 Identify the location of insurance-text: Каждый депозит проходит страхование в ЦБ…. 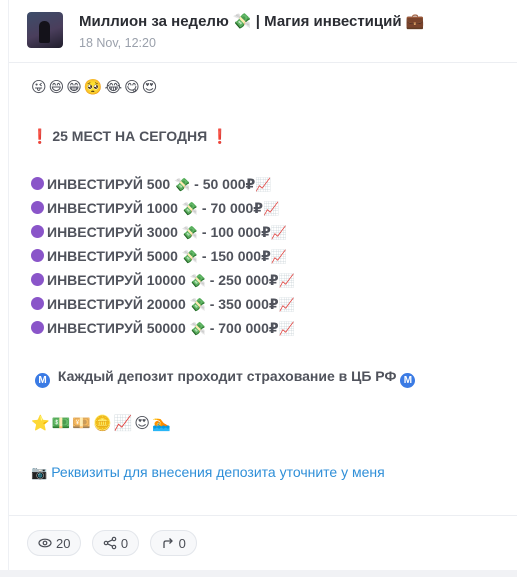
(227, 376).